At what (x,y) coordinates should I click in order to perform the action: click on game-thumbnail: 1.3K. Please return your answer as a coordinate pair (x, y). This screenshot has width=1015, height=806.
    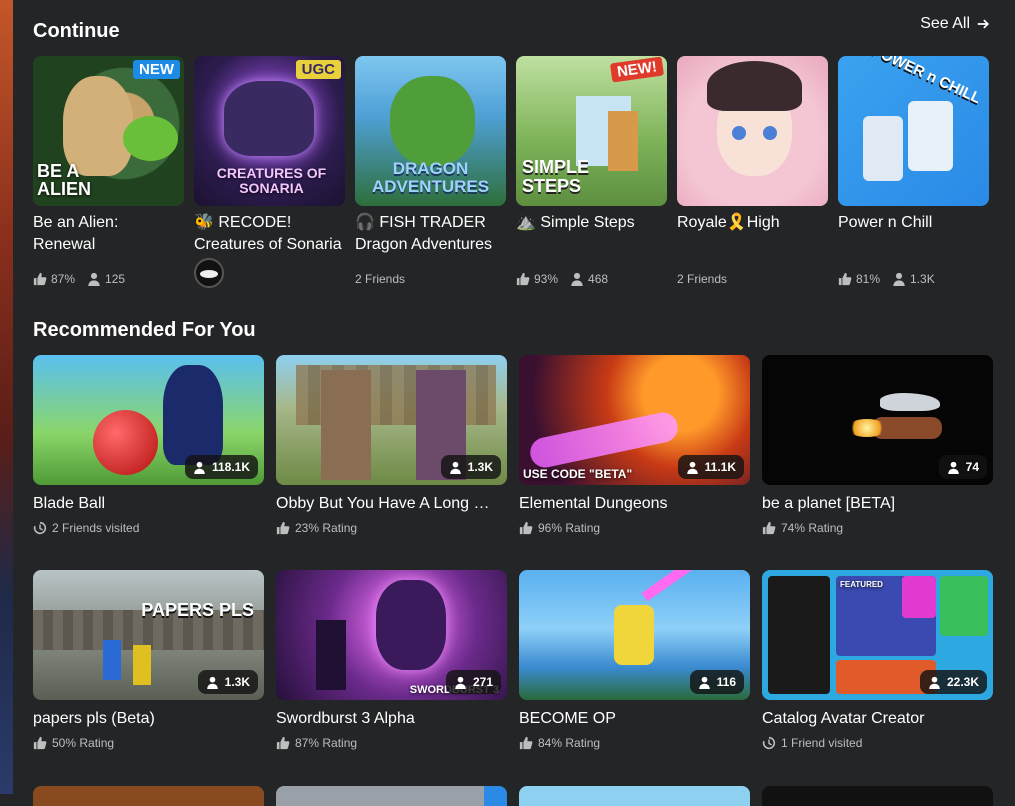
    Looking at the image, I should click on (391, 420).